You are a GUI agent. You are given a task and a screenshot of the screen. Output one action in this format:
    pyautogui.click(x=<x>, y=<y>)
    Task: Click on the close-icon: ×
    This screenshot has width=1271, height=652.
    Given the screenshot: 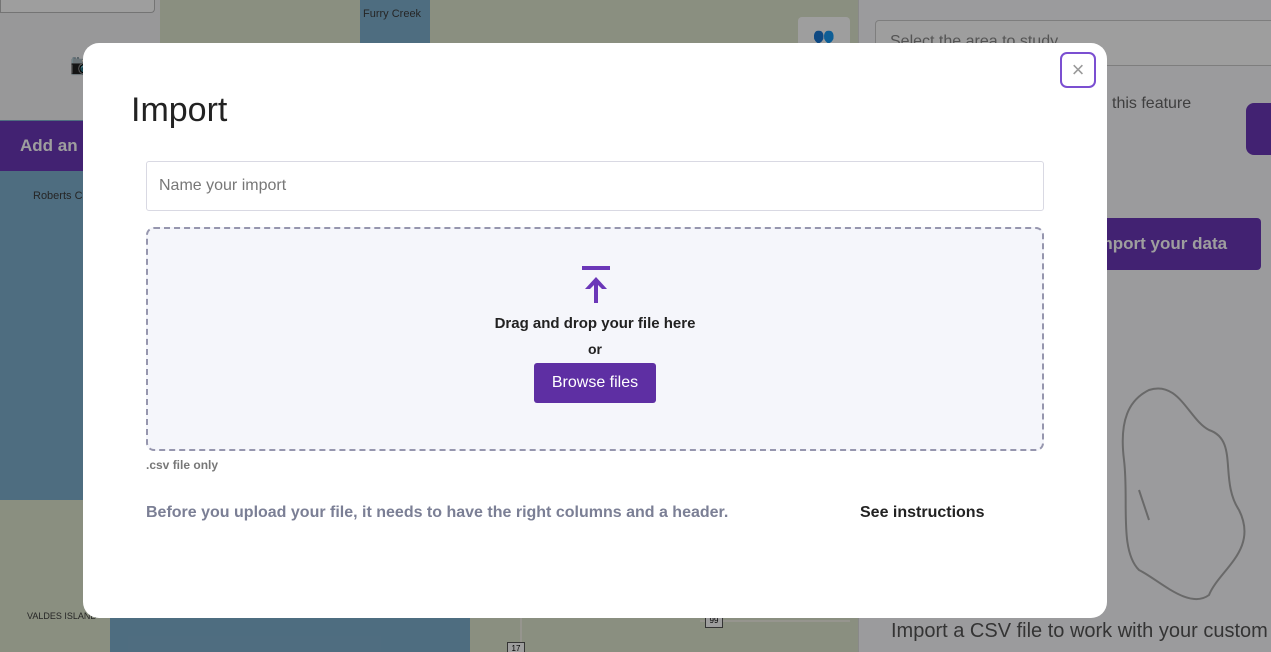 What is the action you would take?
    pyautogui.click(x=1078, y=69)
    